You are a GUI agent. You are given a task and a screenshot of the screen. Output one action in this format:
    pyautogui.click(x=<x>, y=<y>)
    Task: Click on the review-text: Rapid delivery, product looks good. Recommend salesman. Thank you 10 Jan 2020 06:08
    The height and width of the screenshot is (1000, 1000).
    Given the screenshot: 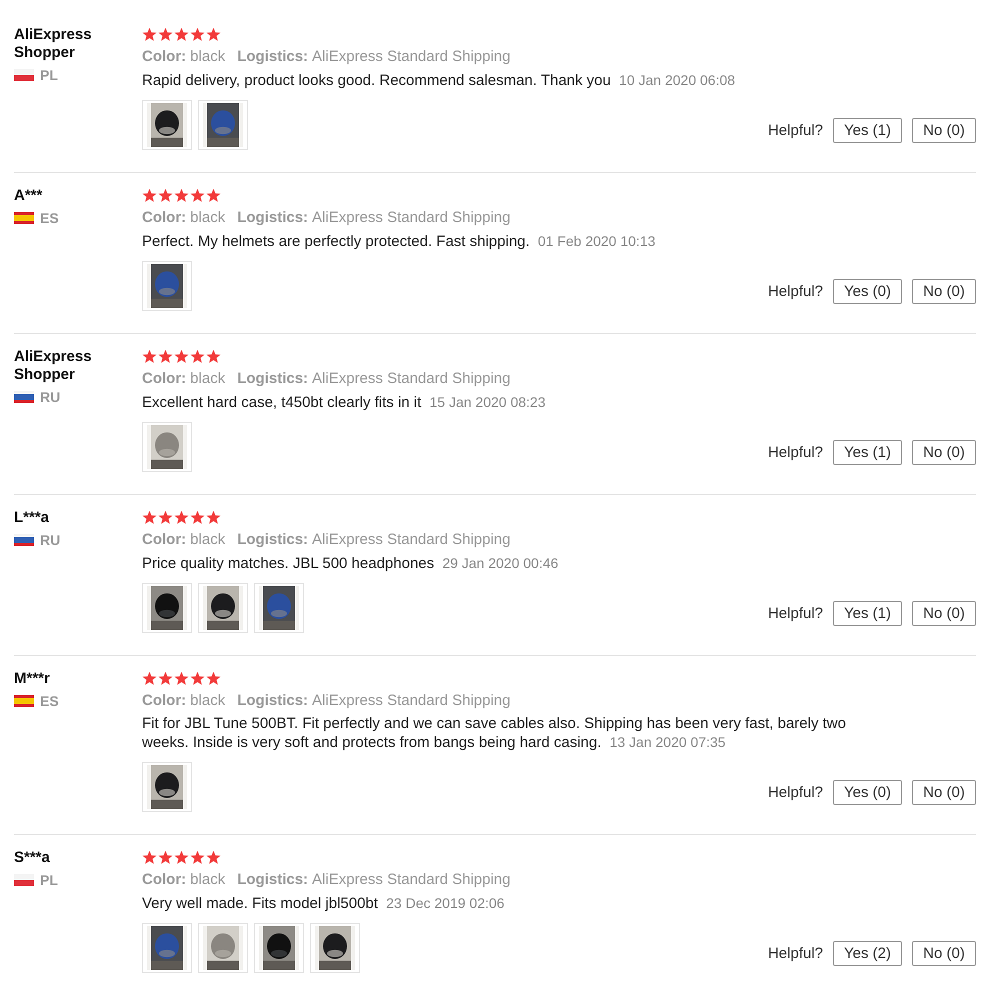 What is the action you would take?
    pyautogui.click(x=439, y=80)
    